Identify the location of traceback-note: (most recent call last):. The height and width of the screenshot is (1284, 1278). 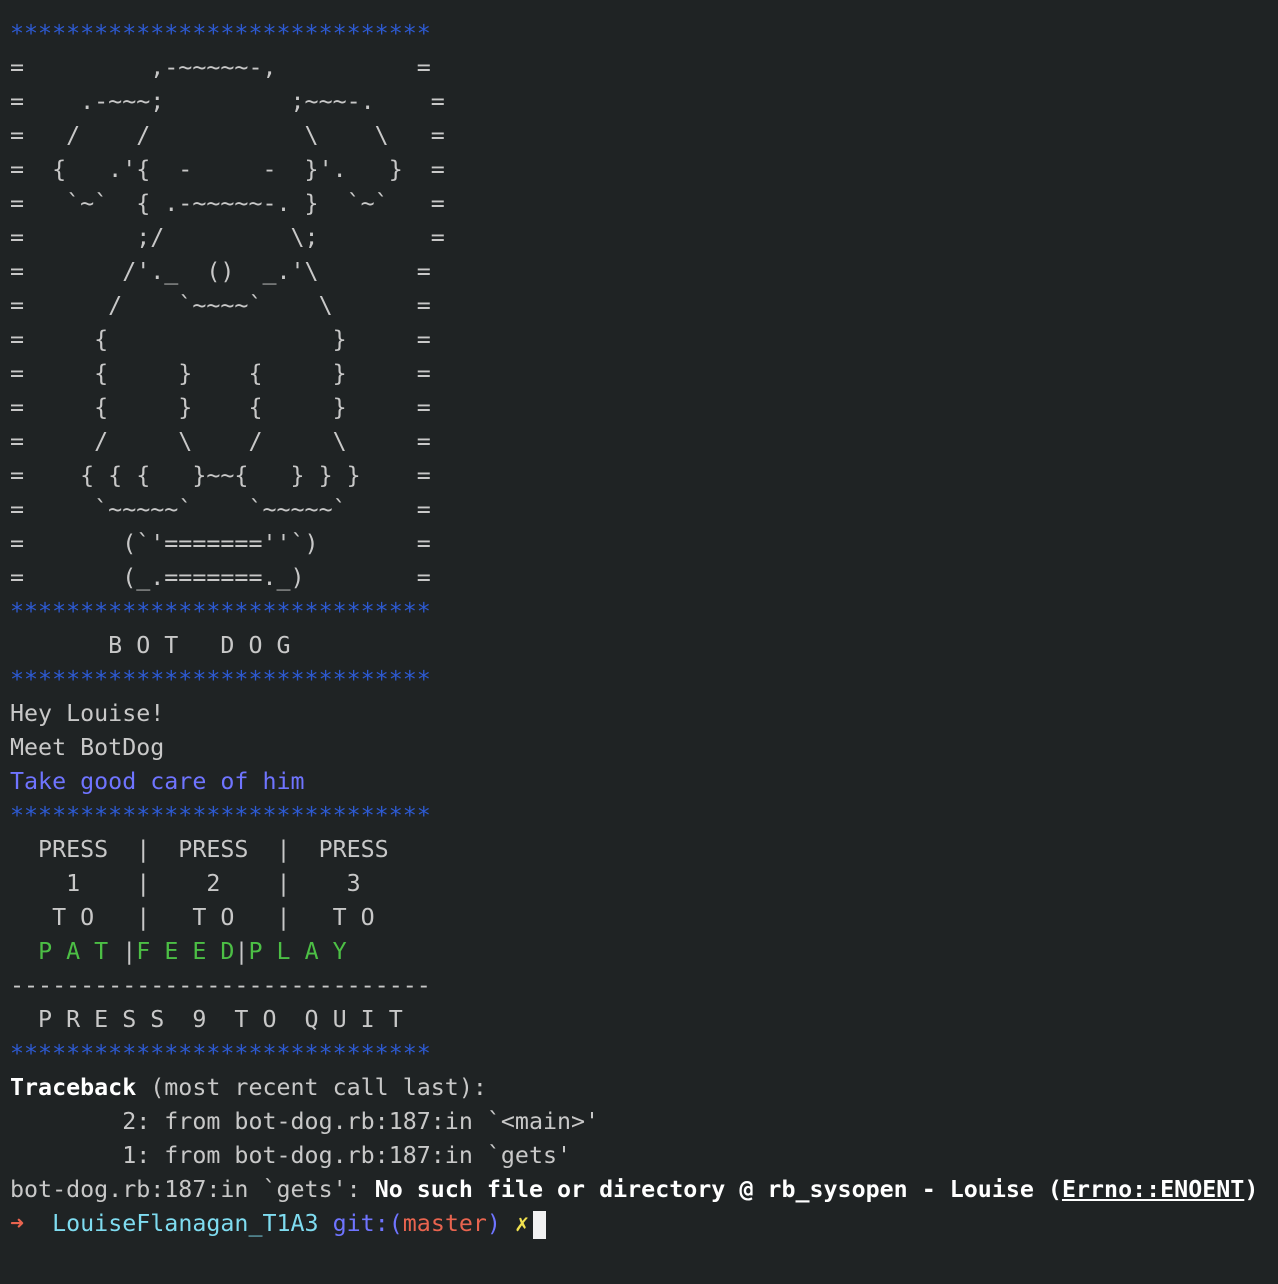
(311, 1087).